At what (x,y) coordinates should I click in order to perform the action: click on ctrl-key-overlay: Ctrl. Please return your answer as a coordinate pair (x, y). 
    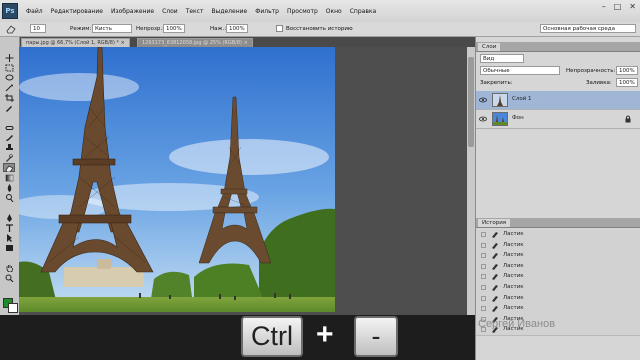
    Looking at the image, I should click on (272, 336).